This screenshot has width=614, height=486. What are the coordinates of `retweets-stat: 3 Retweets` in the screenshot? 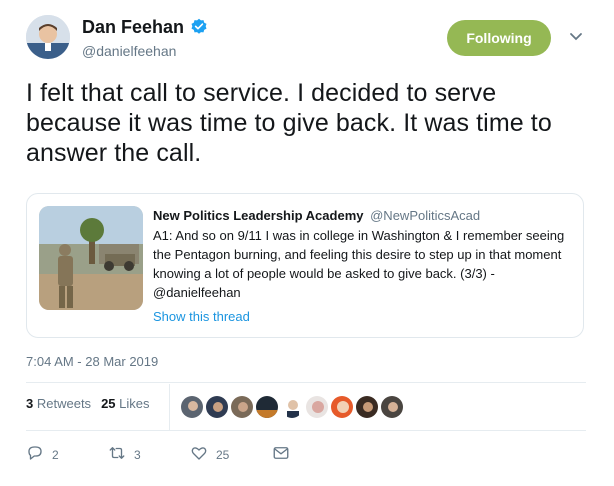 It's located at (58, 403).